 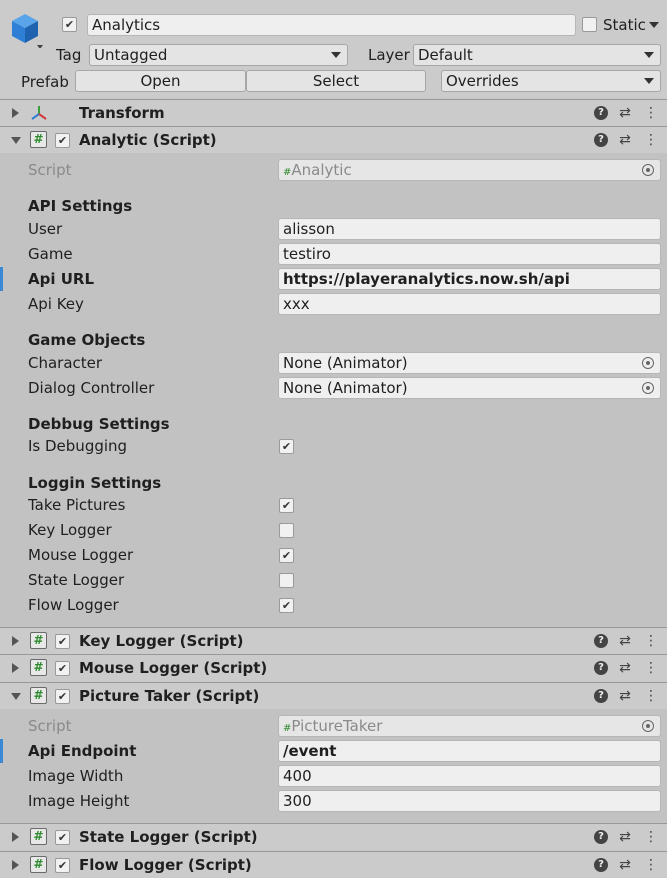 I want to click on take-pictures-checkbox: ✔, so click(x=286, y=505).